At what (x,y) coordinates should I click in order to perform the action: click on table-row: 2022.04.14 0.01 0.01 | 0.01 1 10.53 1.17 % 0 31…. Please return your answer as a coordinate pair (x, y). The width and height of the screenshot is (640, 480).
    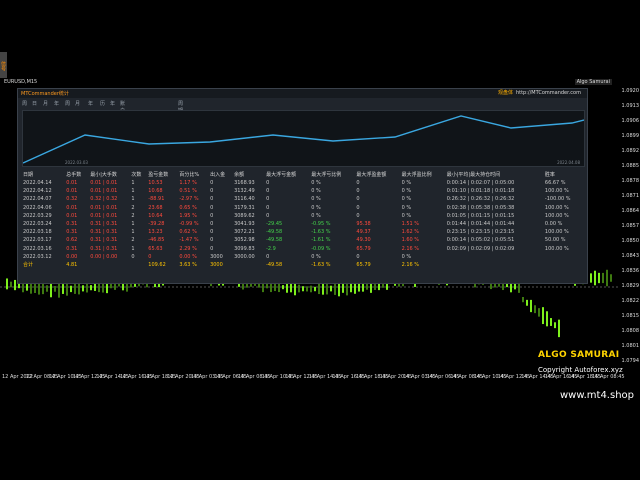
    Looking at the image, I should click on (302, 183).